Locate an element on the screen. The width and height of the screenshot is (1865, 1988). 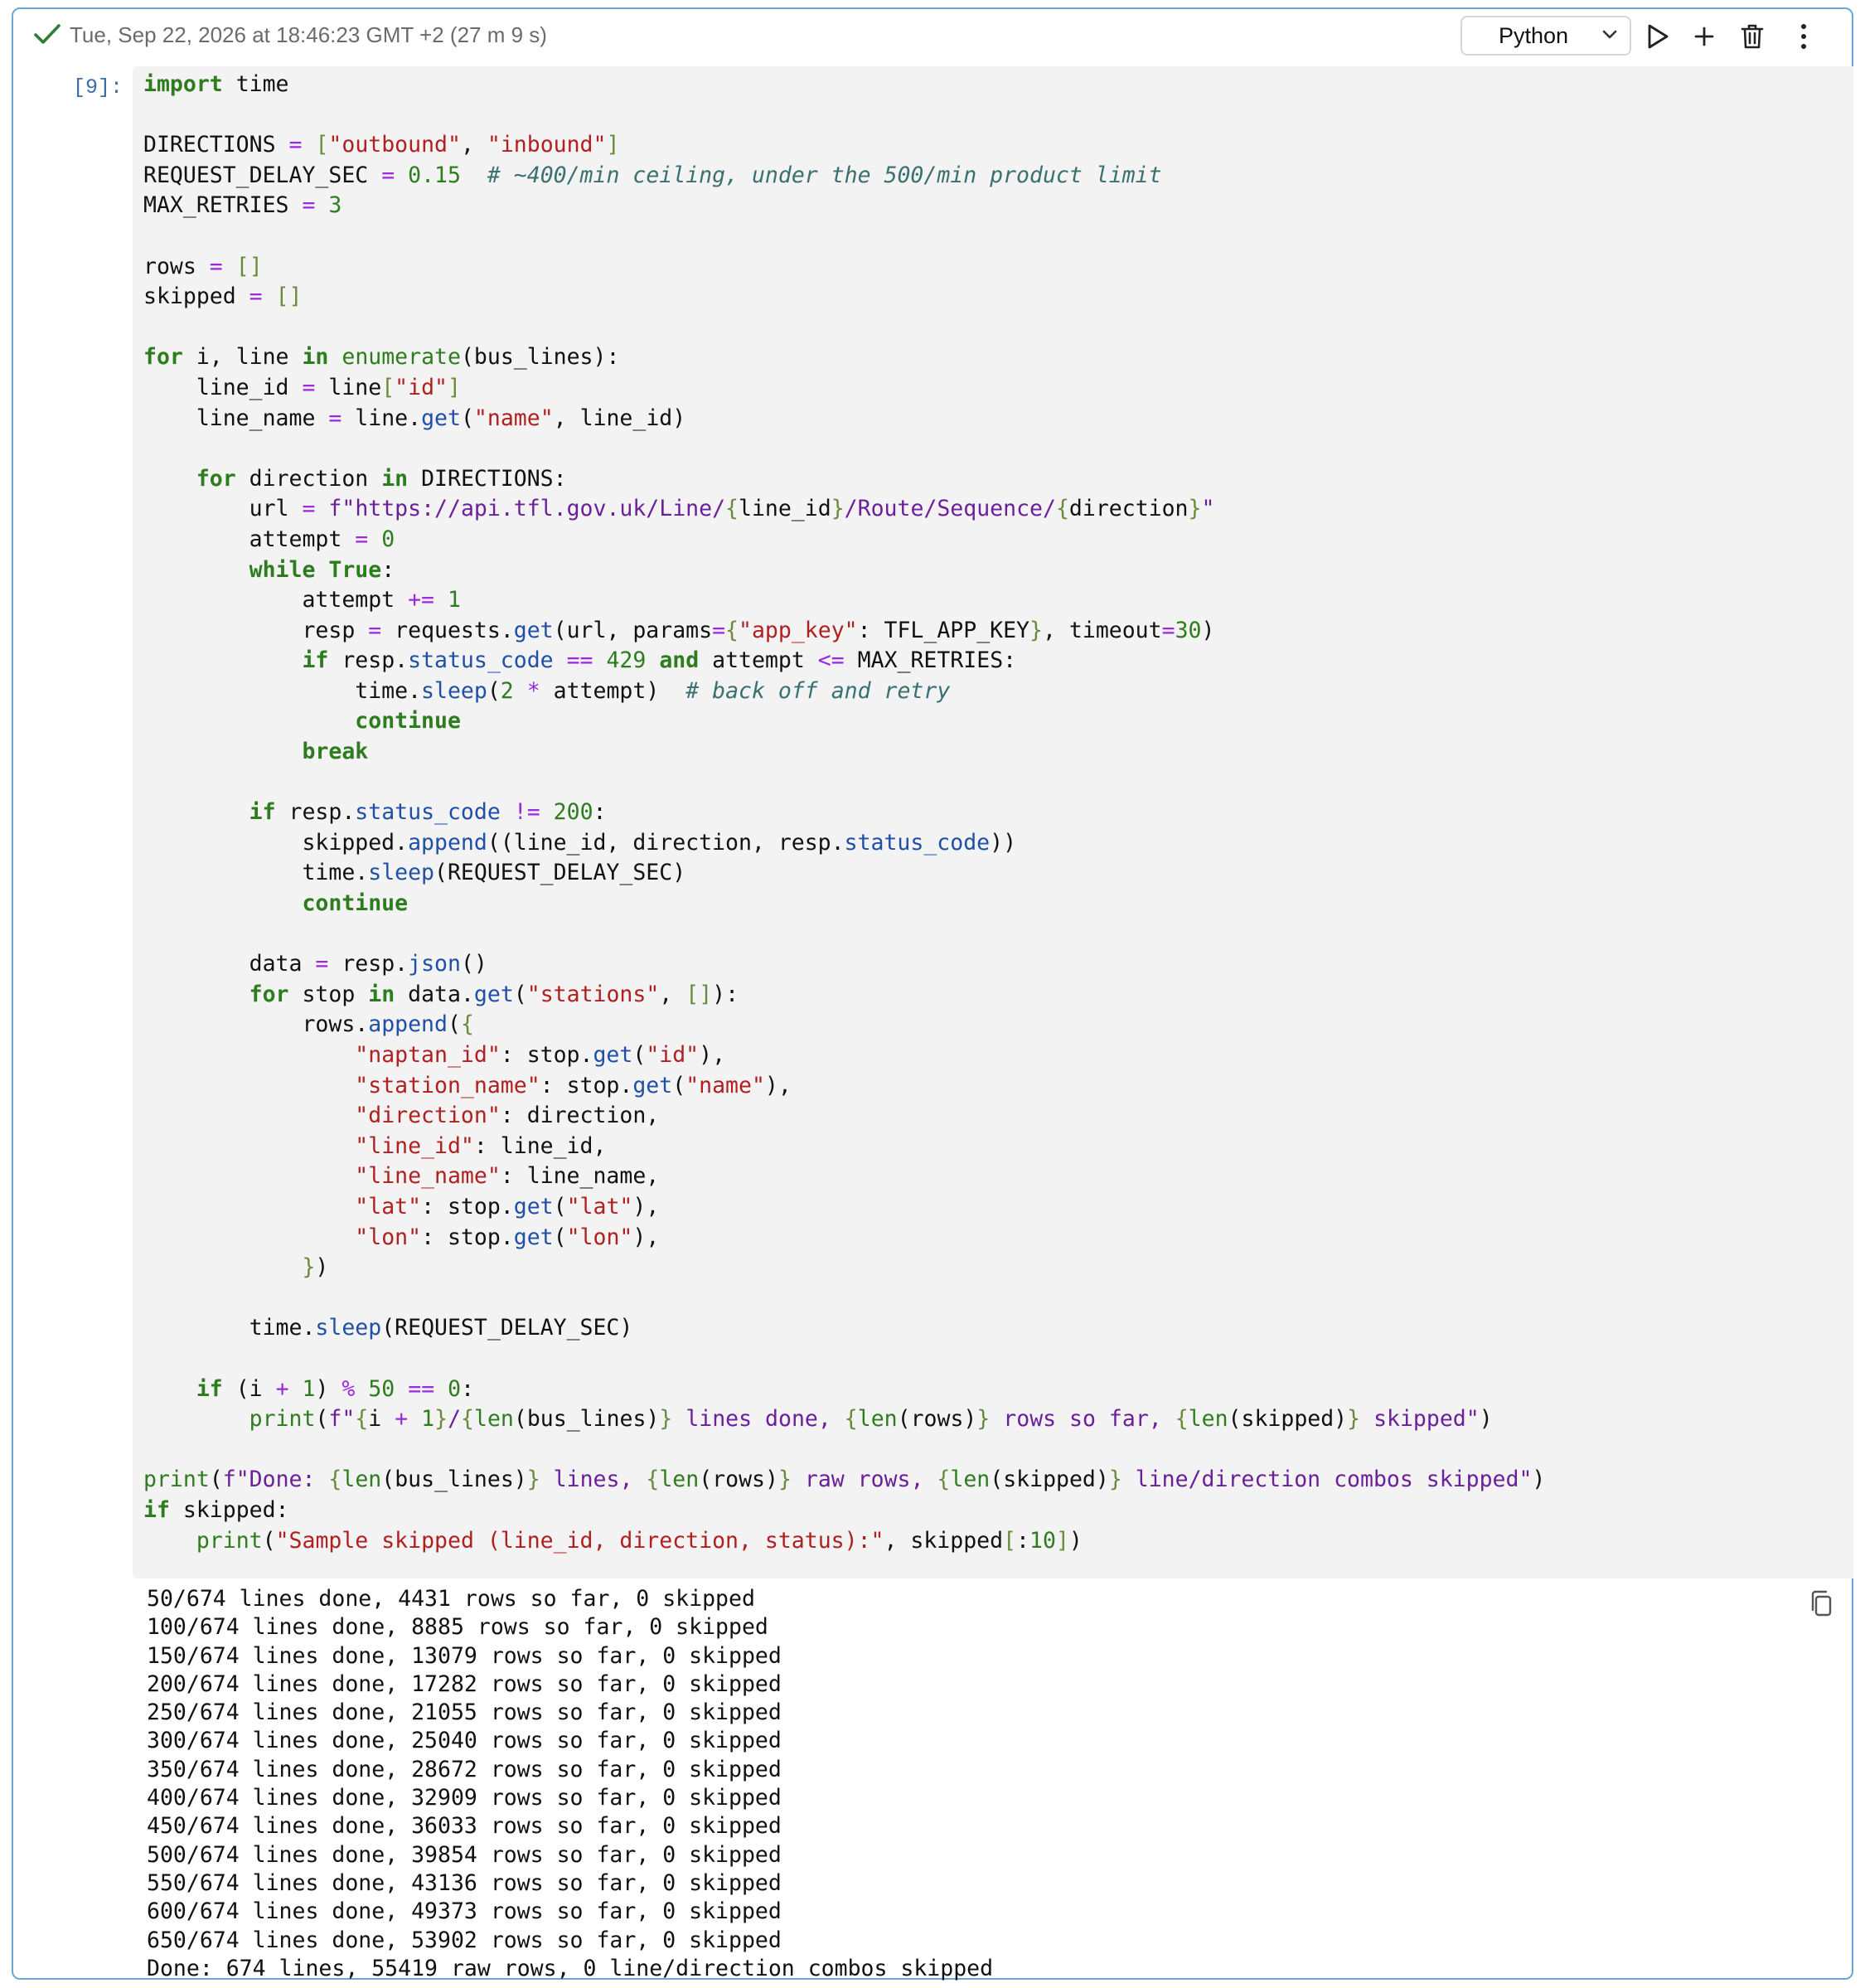
add-icon is located at coordinates (1704, 36).